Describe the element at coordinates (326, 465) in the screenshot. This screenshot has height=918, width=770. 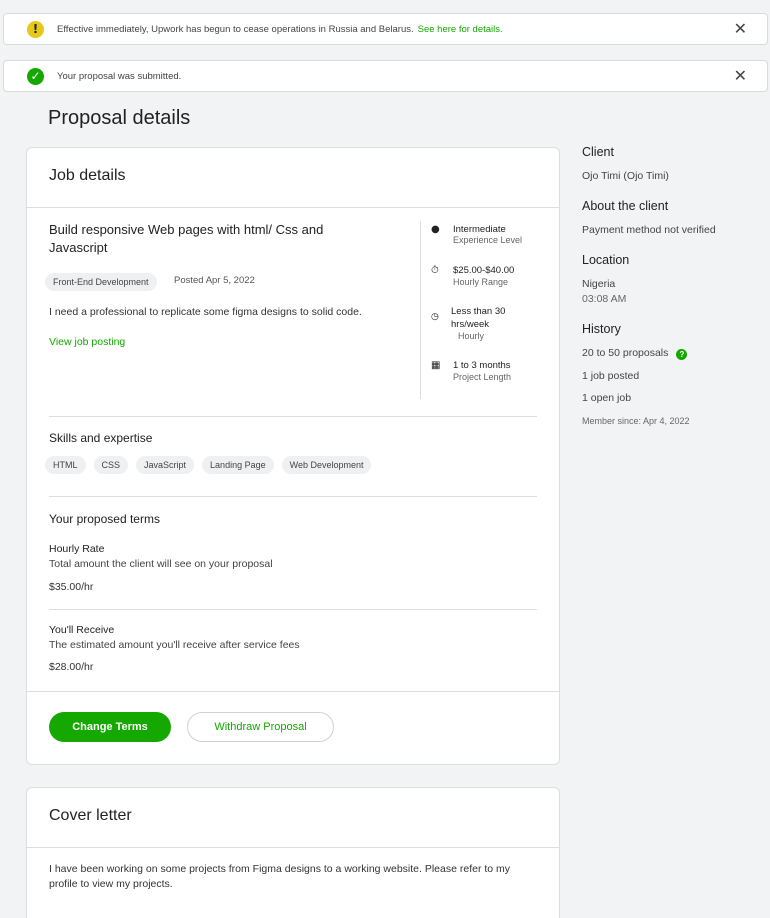
I see `skill-tag: Web Development` at that location.